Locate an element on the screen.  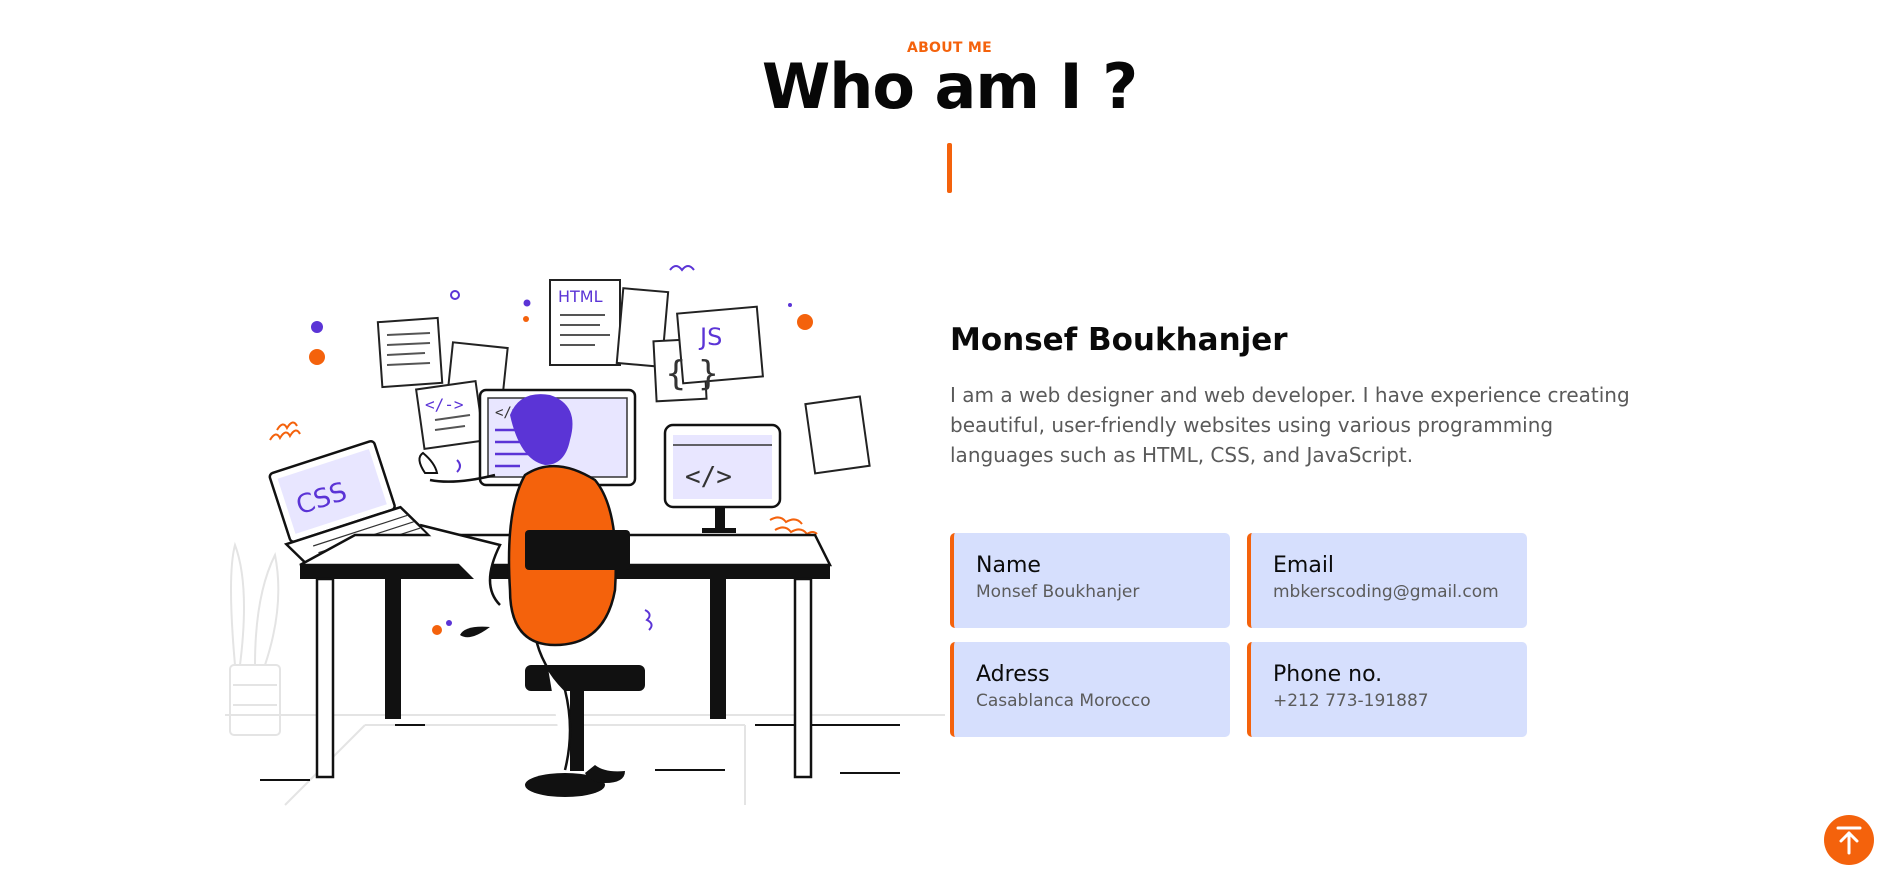
info-card-label: Adress is located at coordinates (1013, 674).